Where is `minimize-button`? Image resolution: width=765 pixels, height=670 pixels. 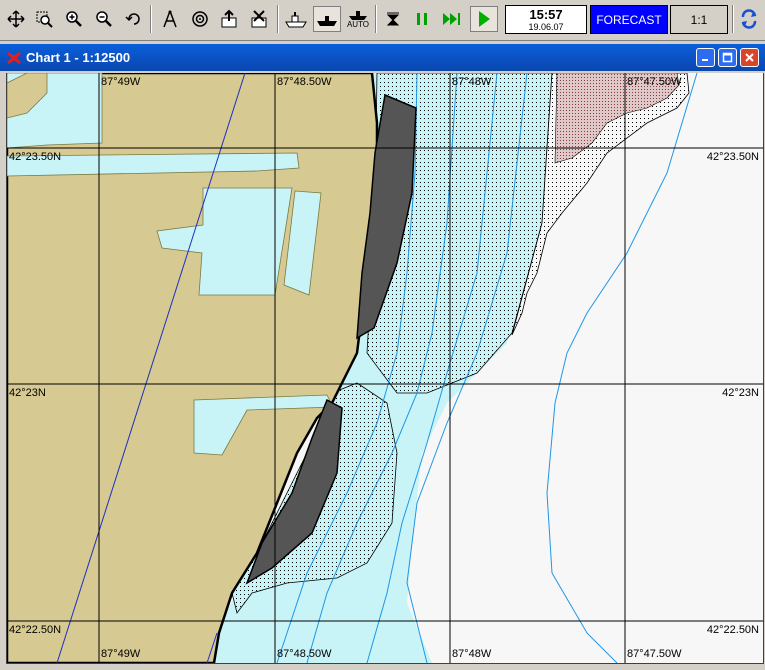 minimize-button is located at coordinates (705, 57).